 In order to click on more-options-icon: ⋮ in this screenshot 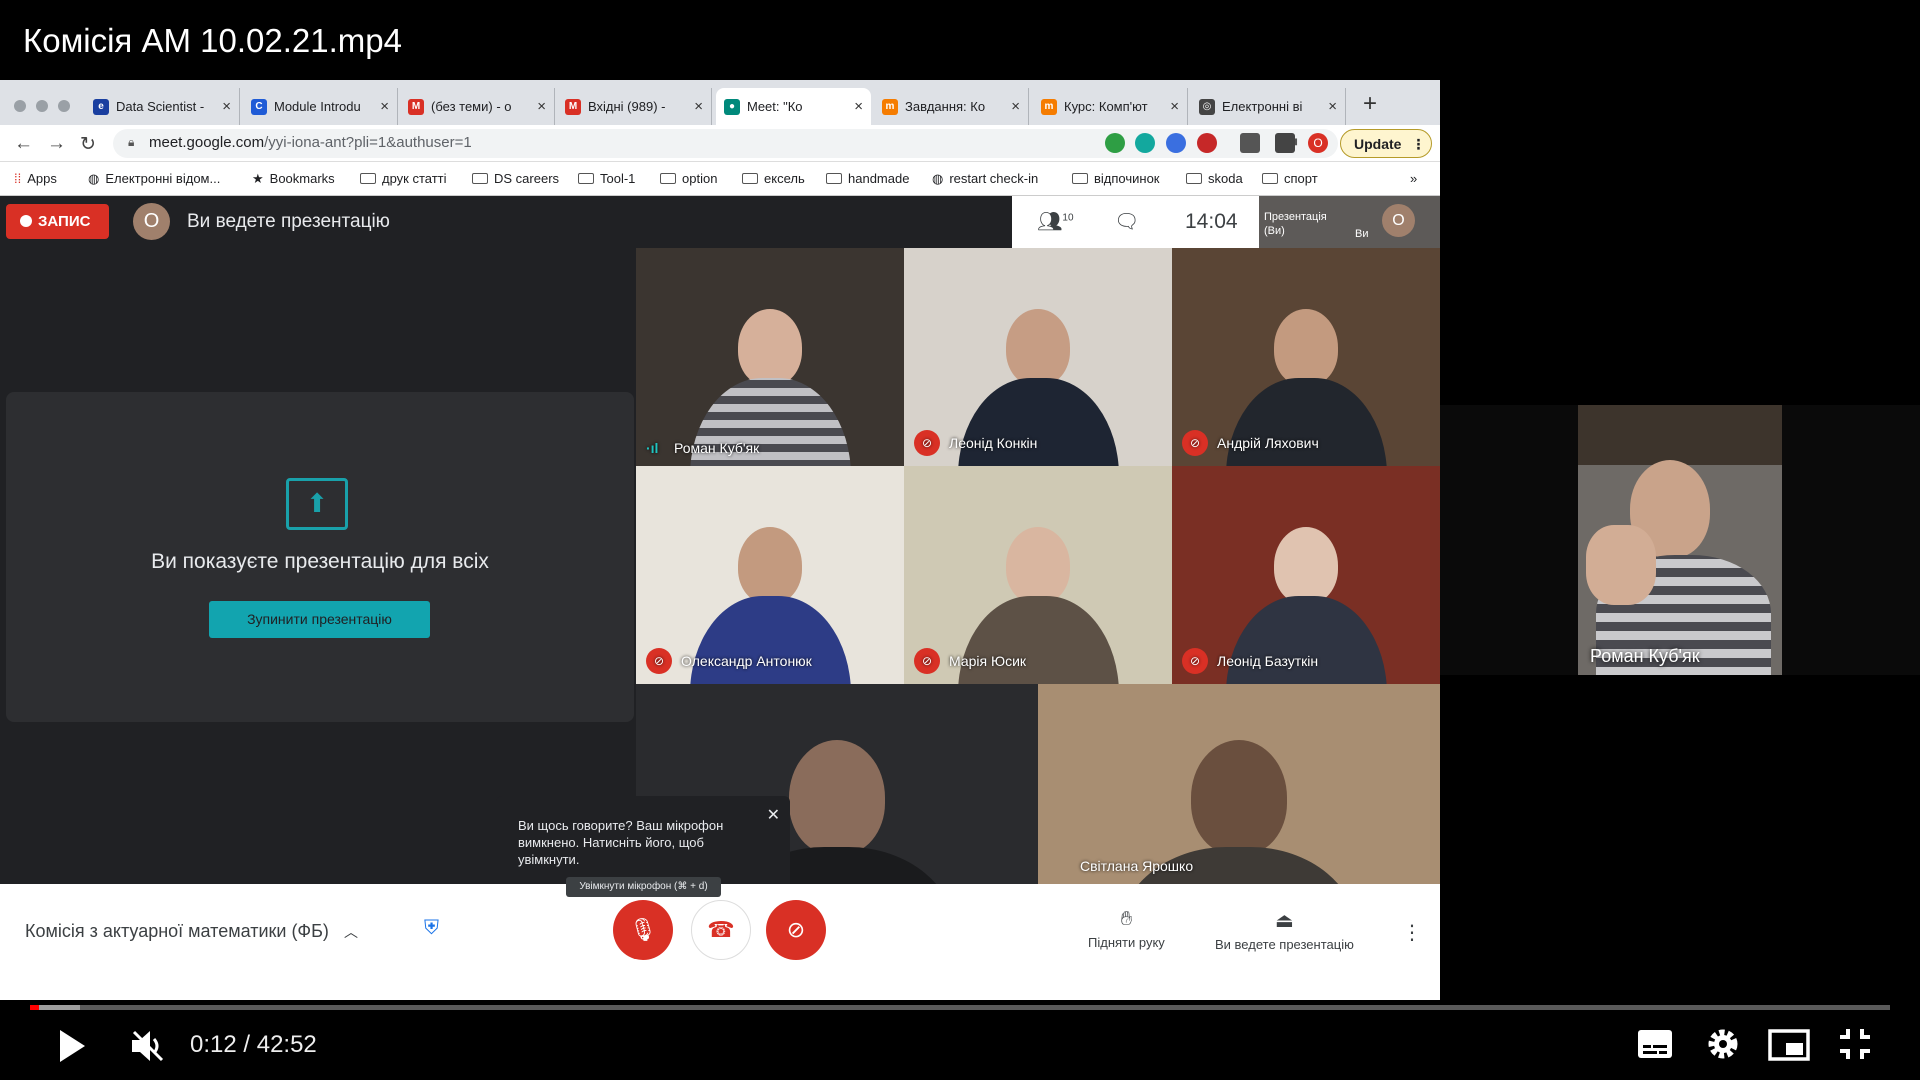, I will do `click(1412, 932)`.